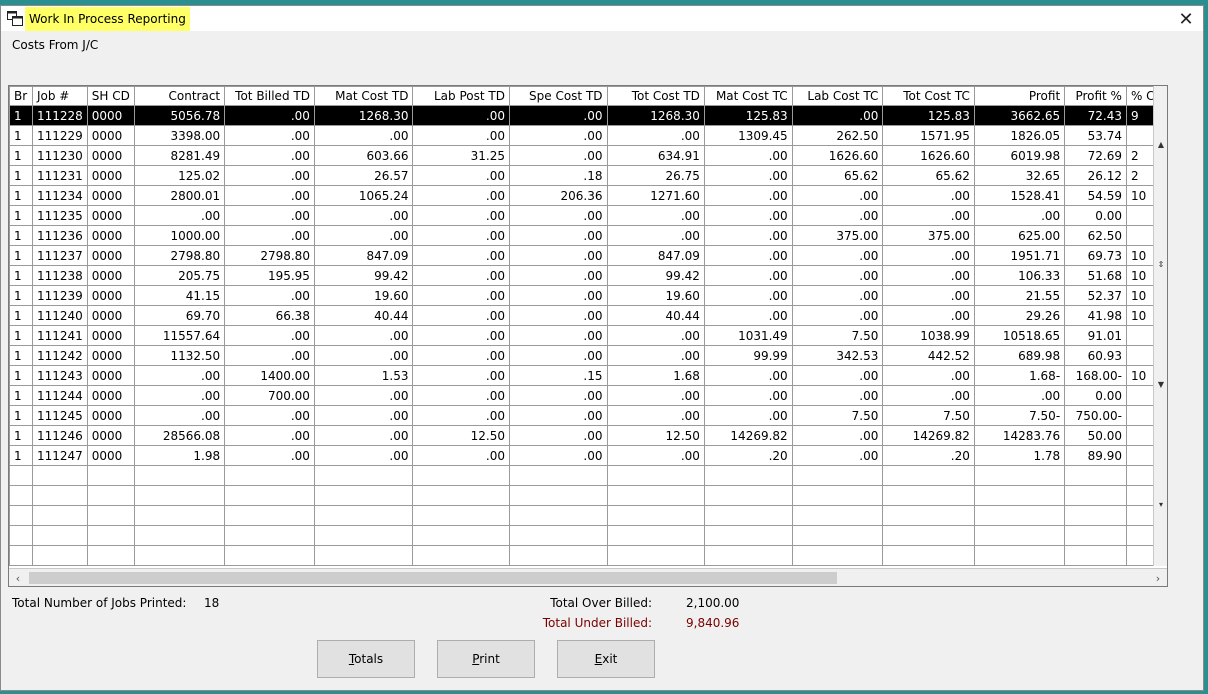 Image resolution: width=1208 pixels, height=694 pixels. What do you see at coordinates (486, 659) in the screenshot?
I see `print-button: Print` at bounding box center [486, 659].